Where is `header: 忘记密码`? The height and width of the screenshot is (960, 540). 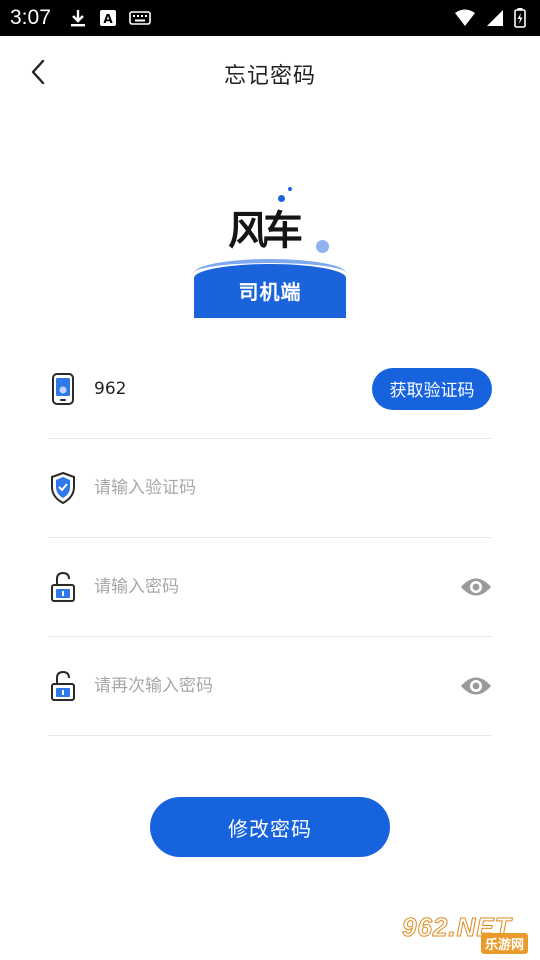
header: 忘记密码 is located at coordinates (270, 72).